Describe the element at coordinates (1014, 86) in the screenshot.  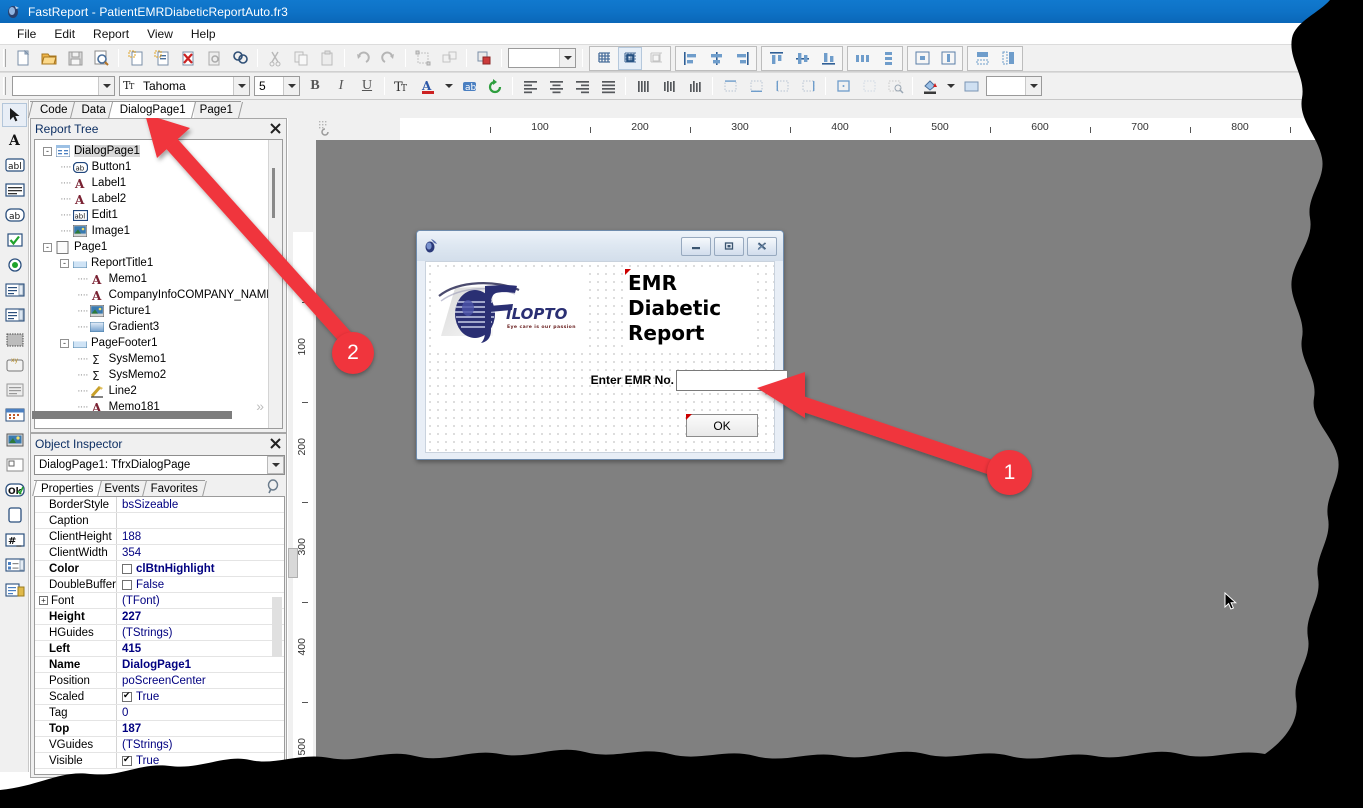
I see `highlight-combo` at that location.